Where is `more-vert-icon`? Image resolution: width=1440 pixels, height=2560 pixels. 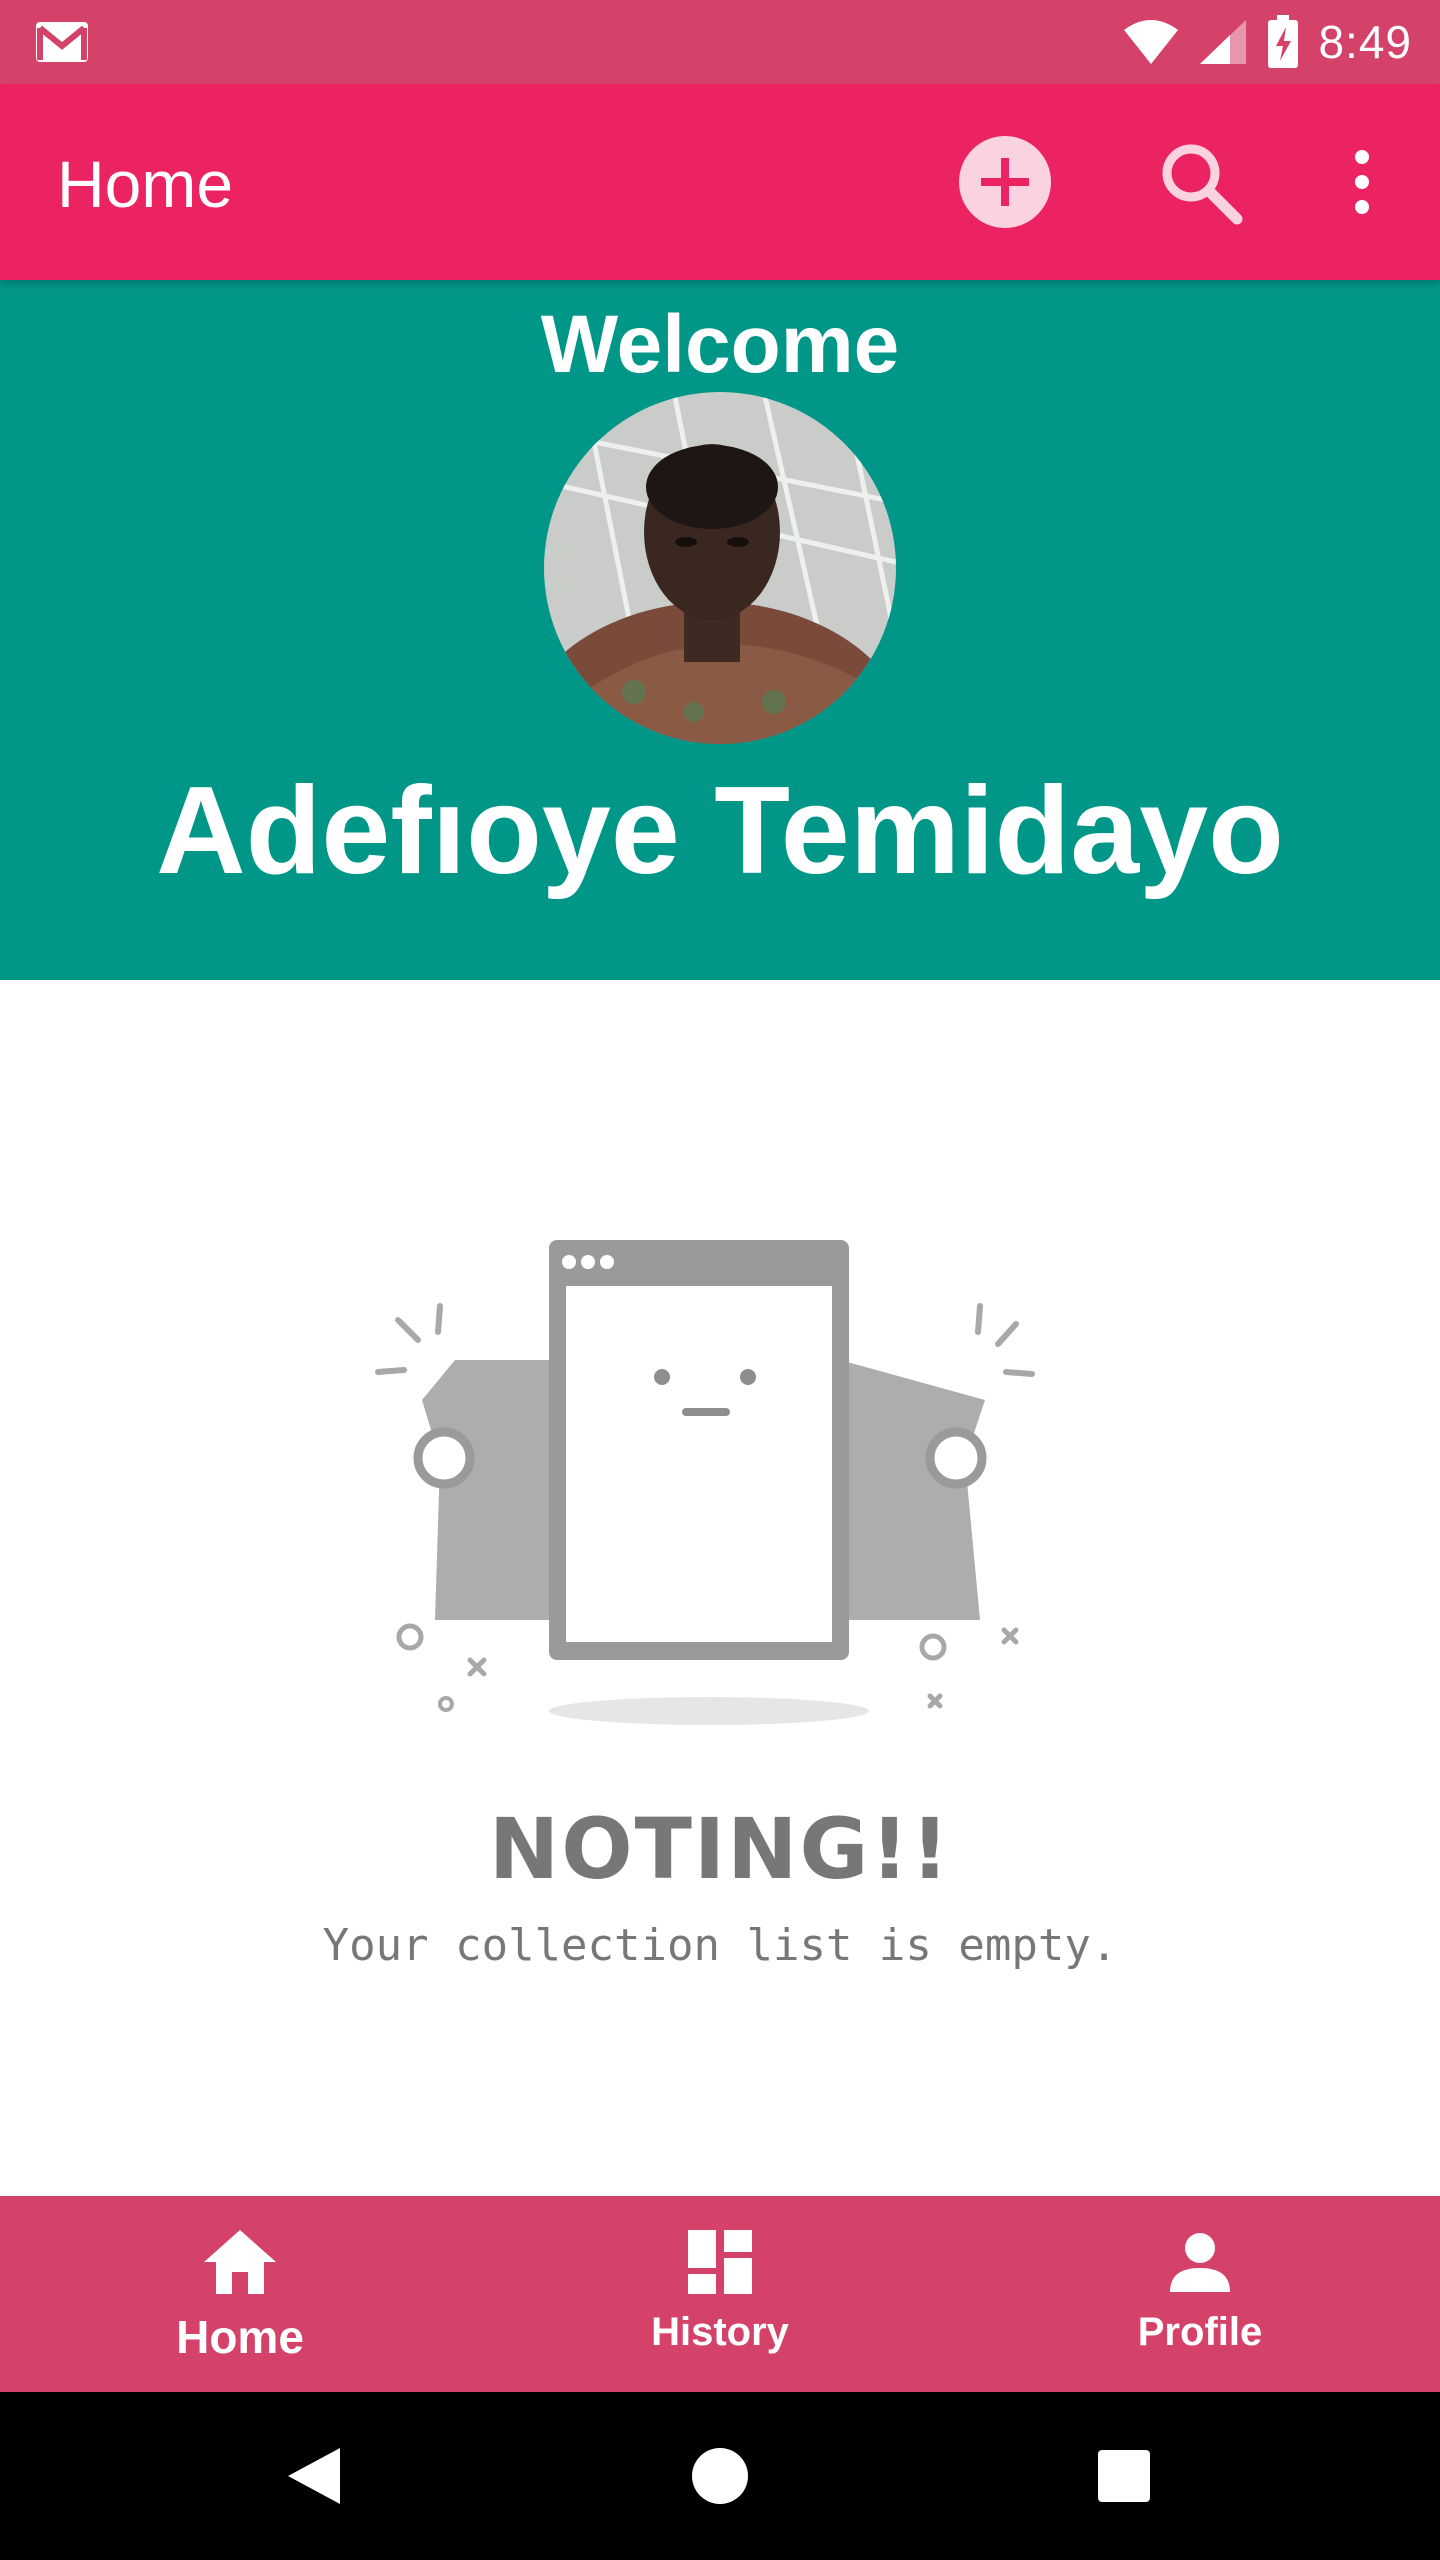 more-vert-icon is located at coordinates (1362, 182).